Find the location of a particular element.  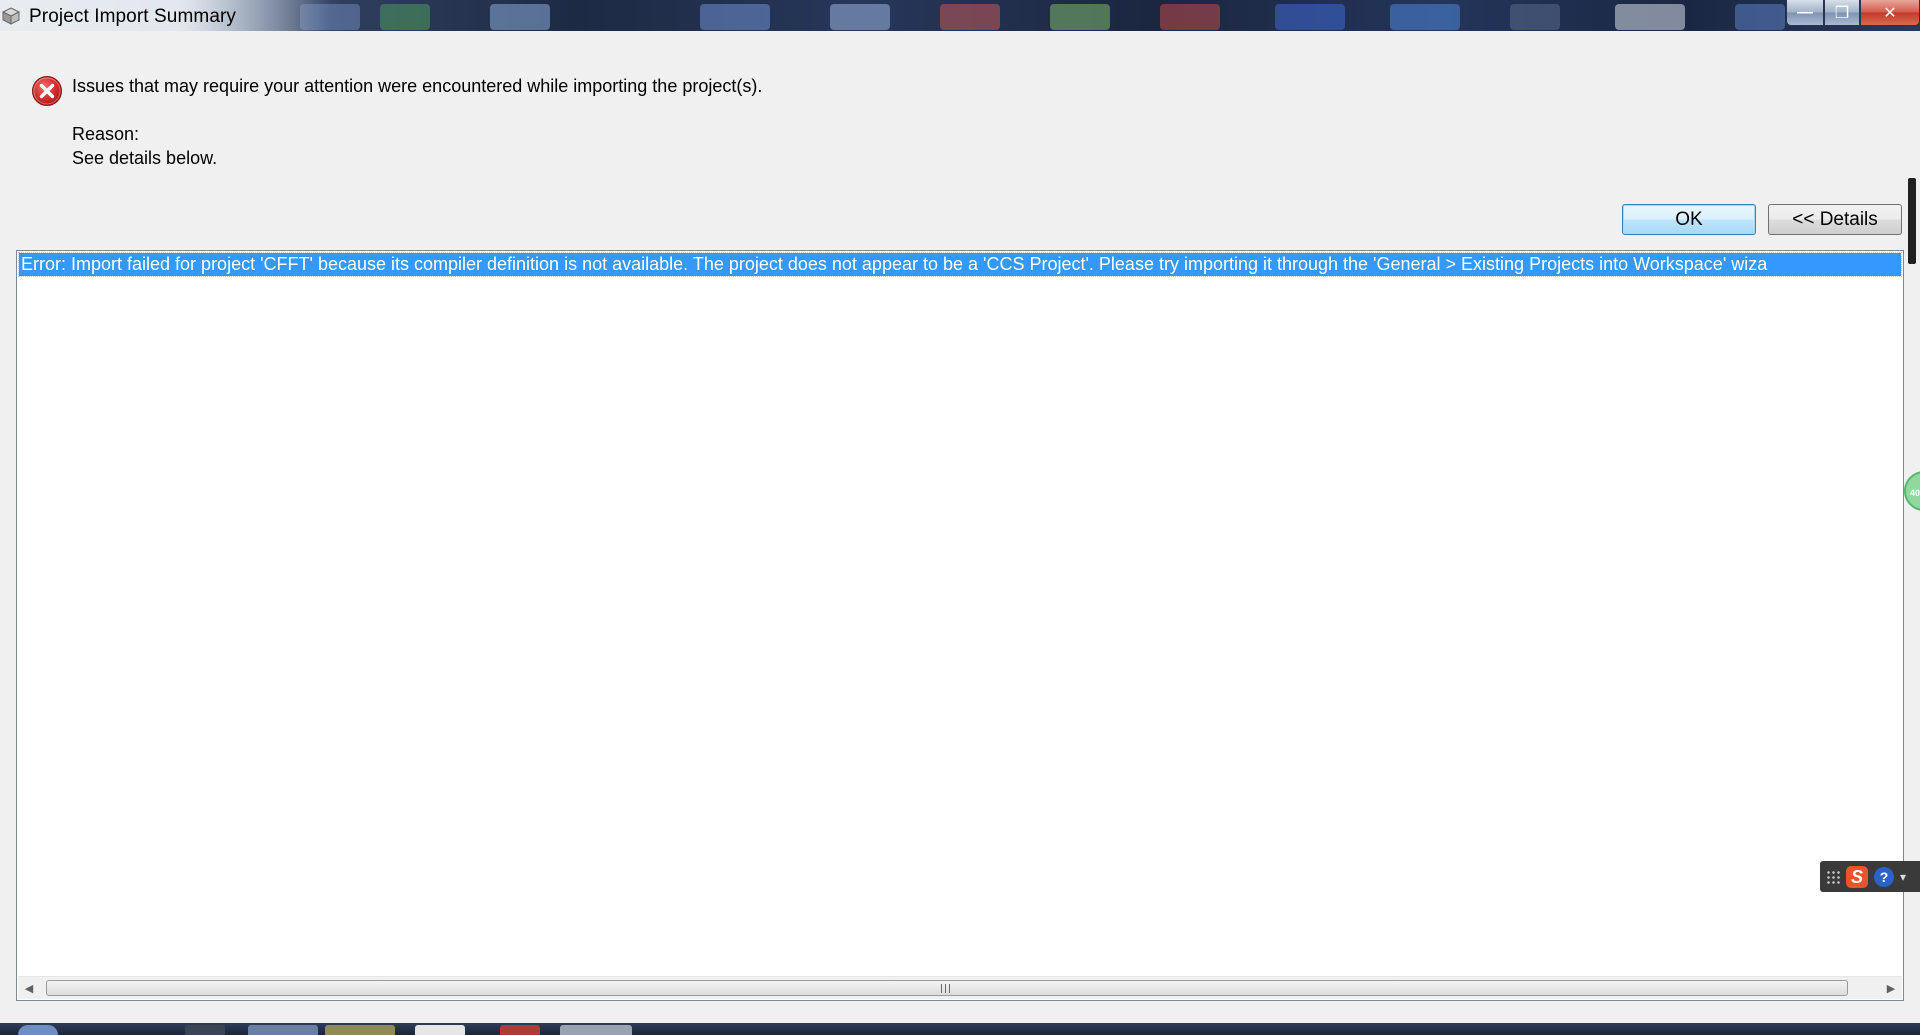

reason-text: See details below. is located at coordinates (145, 158).